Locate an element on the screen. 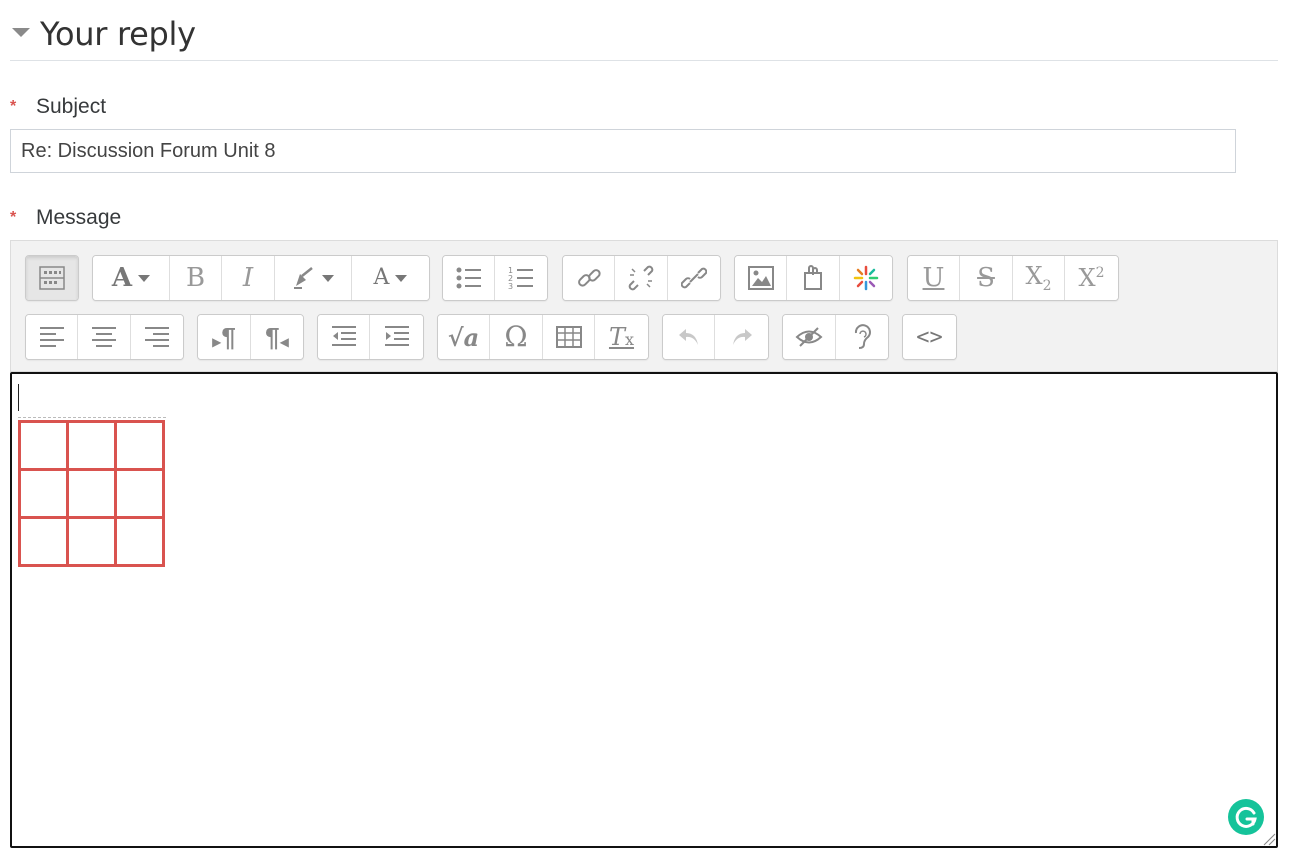  table-button is located at coordinates (569, 337).